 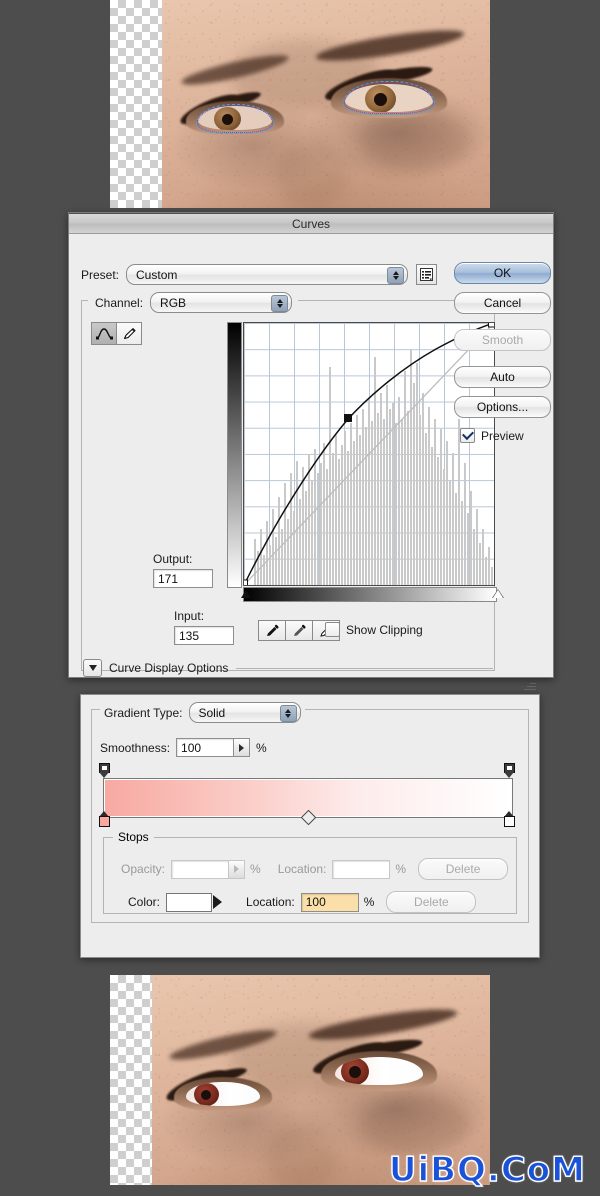 What do you see at coordinates (332, 629) in the screenshot?
I see `show-clipping-checkbox` at bounding box center [332, 629].